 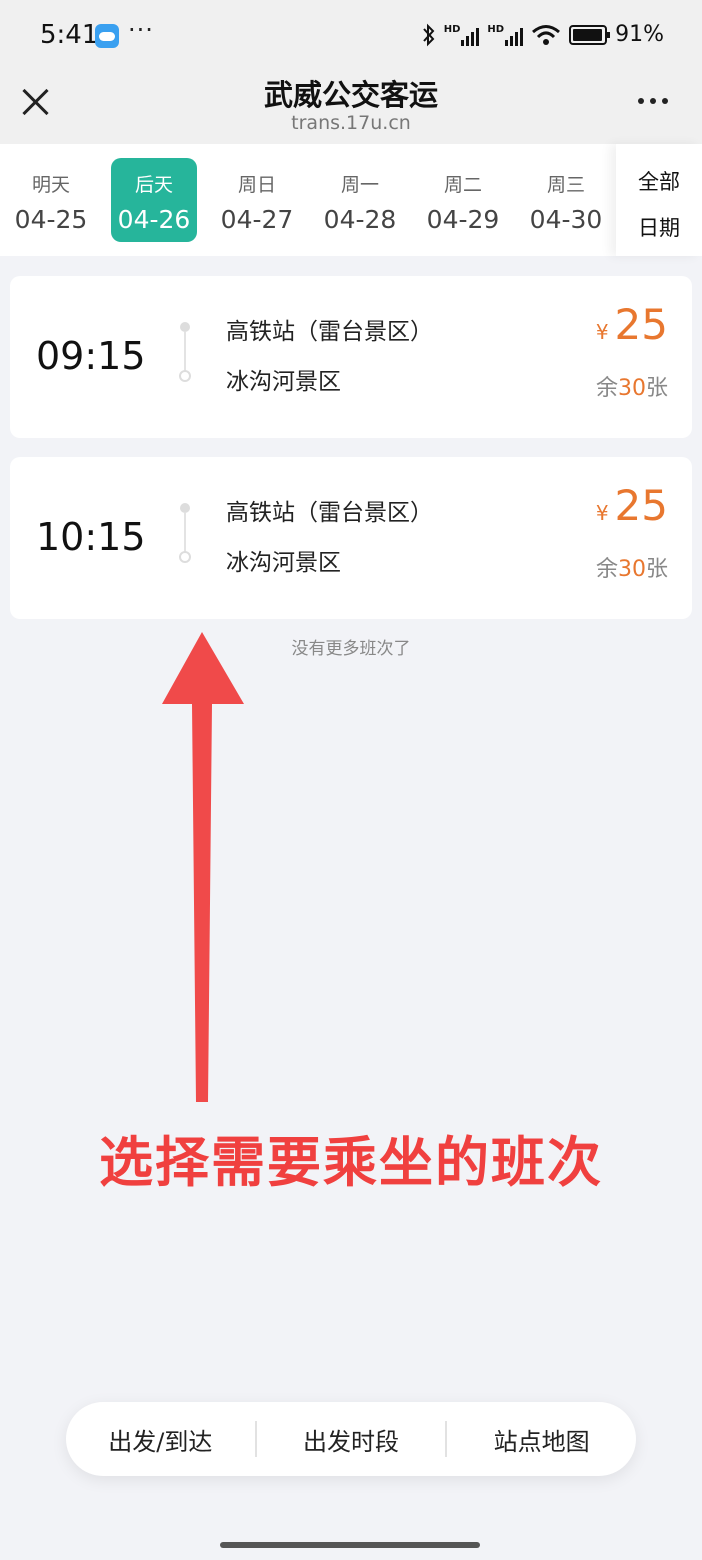 What do you see at coordinates (257, 200) in the screenshot?
I see `date-tab-2: 周日 04-27` at bounding box center [257, 200].